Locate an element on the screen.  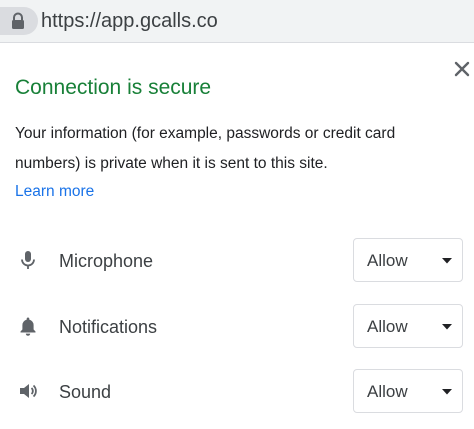
lock-icon is located at coordinates (18, 20).